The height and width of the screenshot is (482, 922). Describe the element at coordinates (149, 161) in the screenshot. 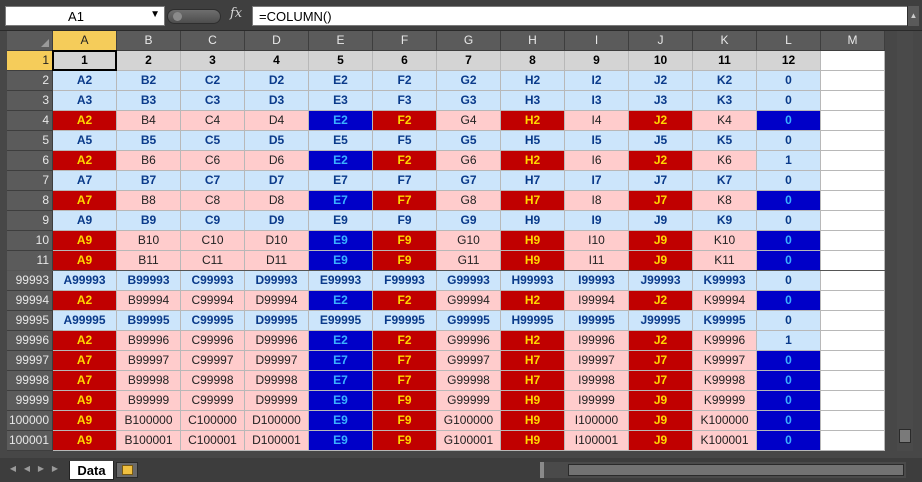

I see `grid-cell: B6` at that location.